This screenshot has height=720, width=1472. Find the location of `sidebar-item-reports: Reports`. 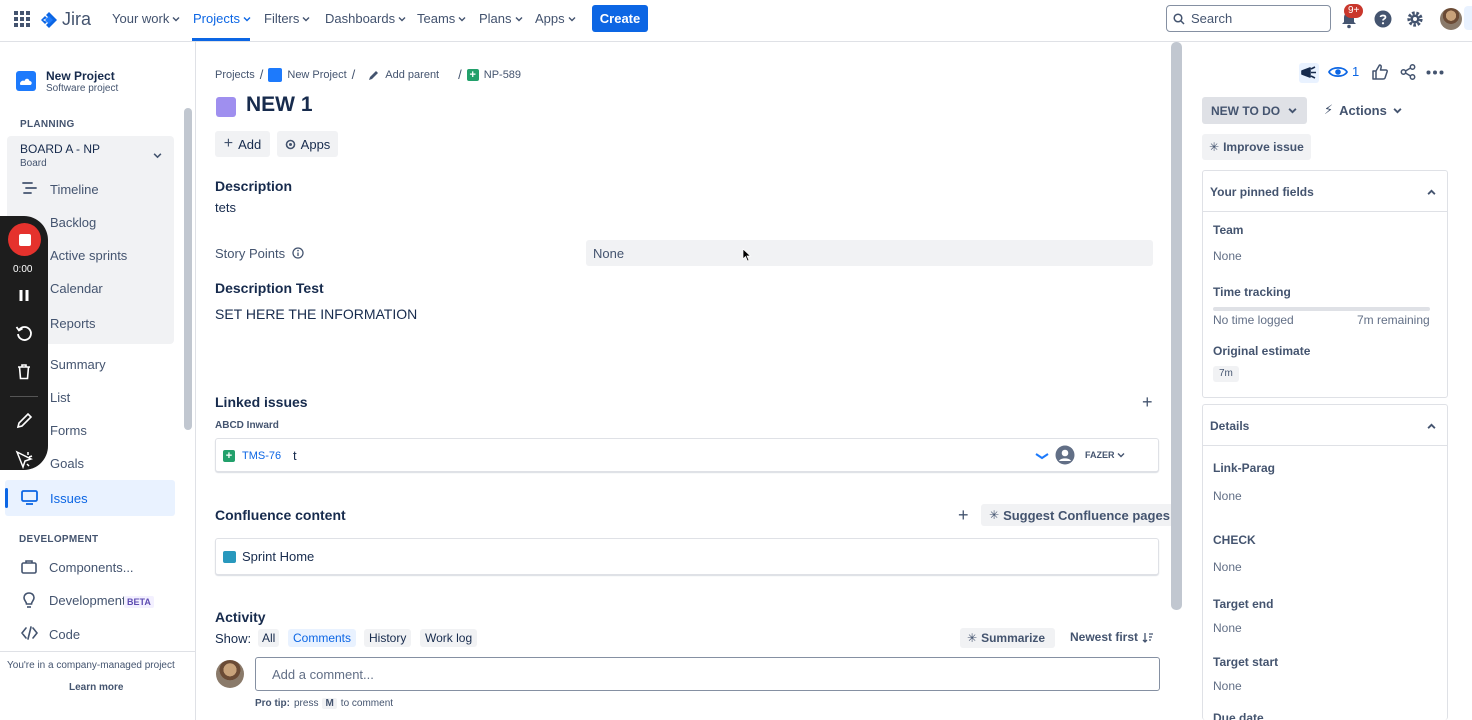

sidebar-item-reports: Reports is located at coordinates (73, 323).